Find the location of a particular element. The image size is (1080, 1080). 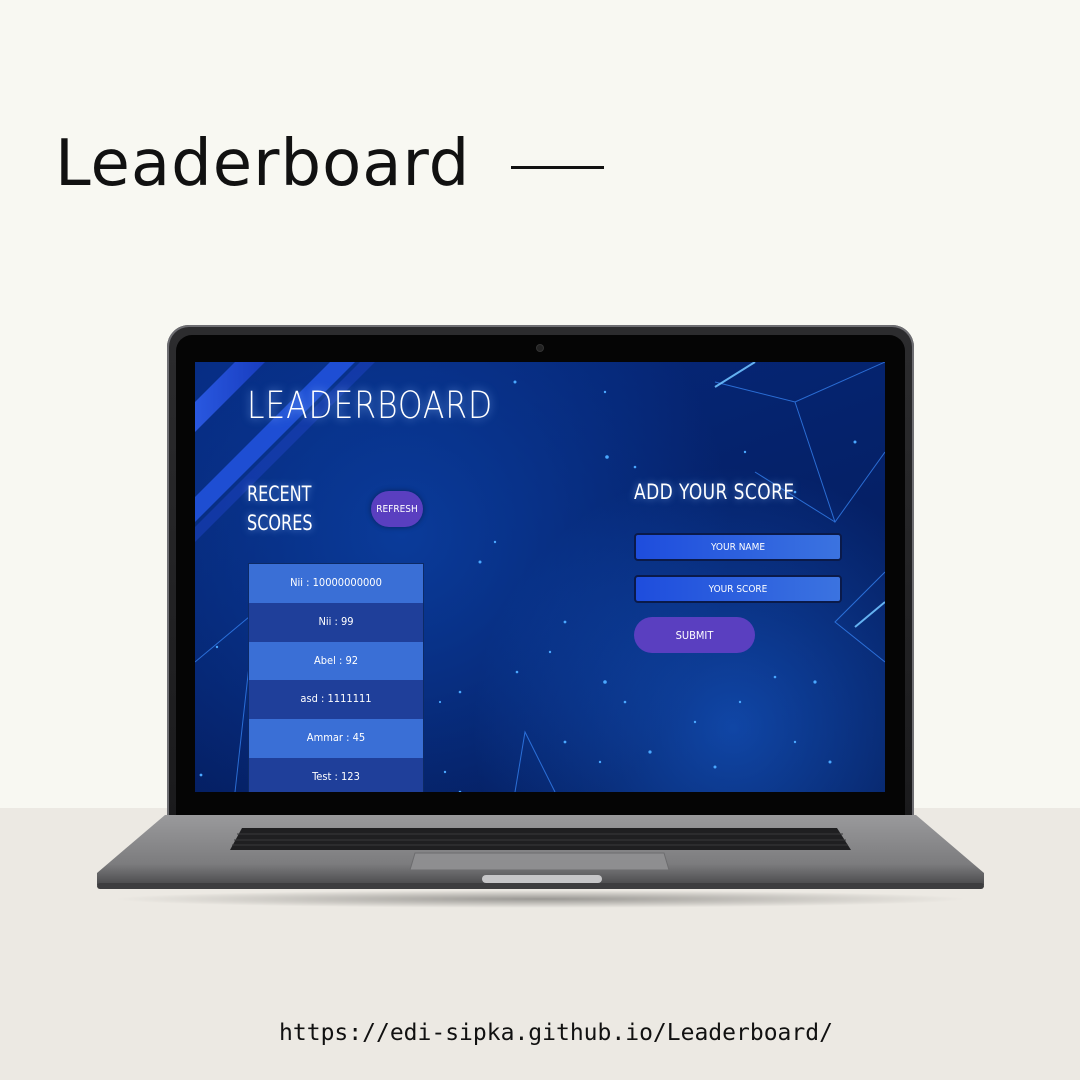

list-item: Ammar : 45 is located at coordinates (336, 738).